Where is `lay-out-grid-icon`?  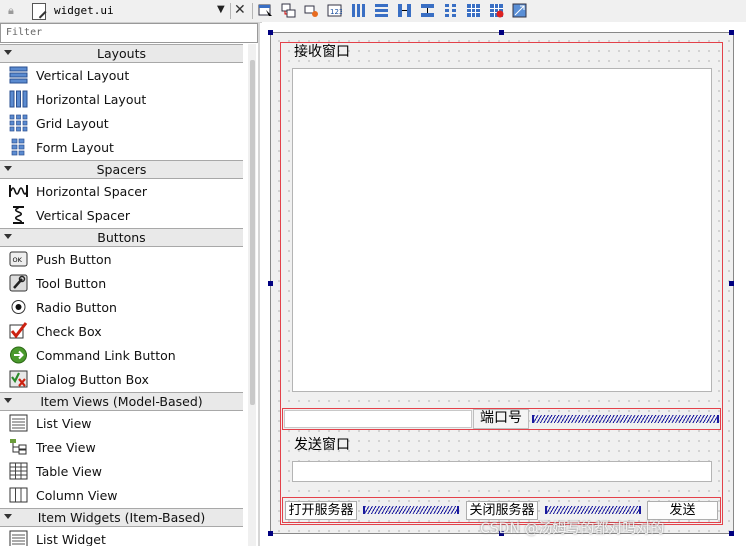
lay-out-grid-icon is located at coordinates (473, 10).